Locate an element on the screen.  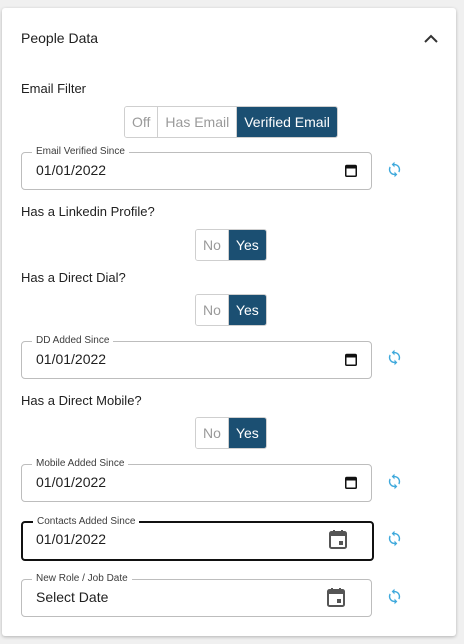
mobile-added-since-field: Mobile Added Since 01/01/2022 is located at coordinates (196, 479).